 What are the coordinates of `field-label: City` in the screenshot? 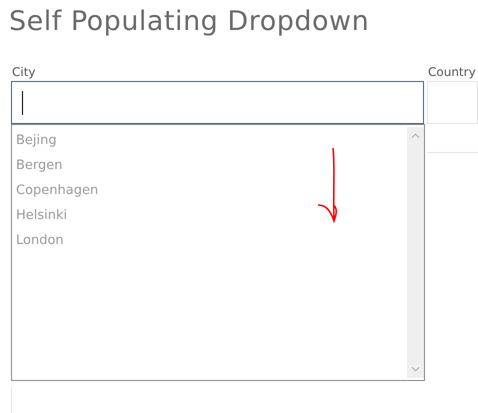 It's located at (24, 72).